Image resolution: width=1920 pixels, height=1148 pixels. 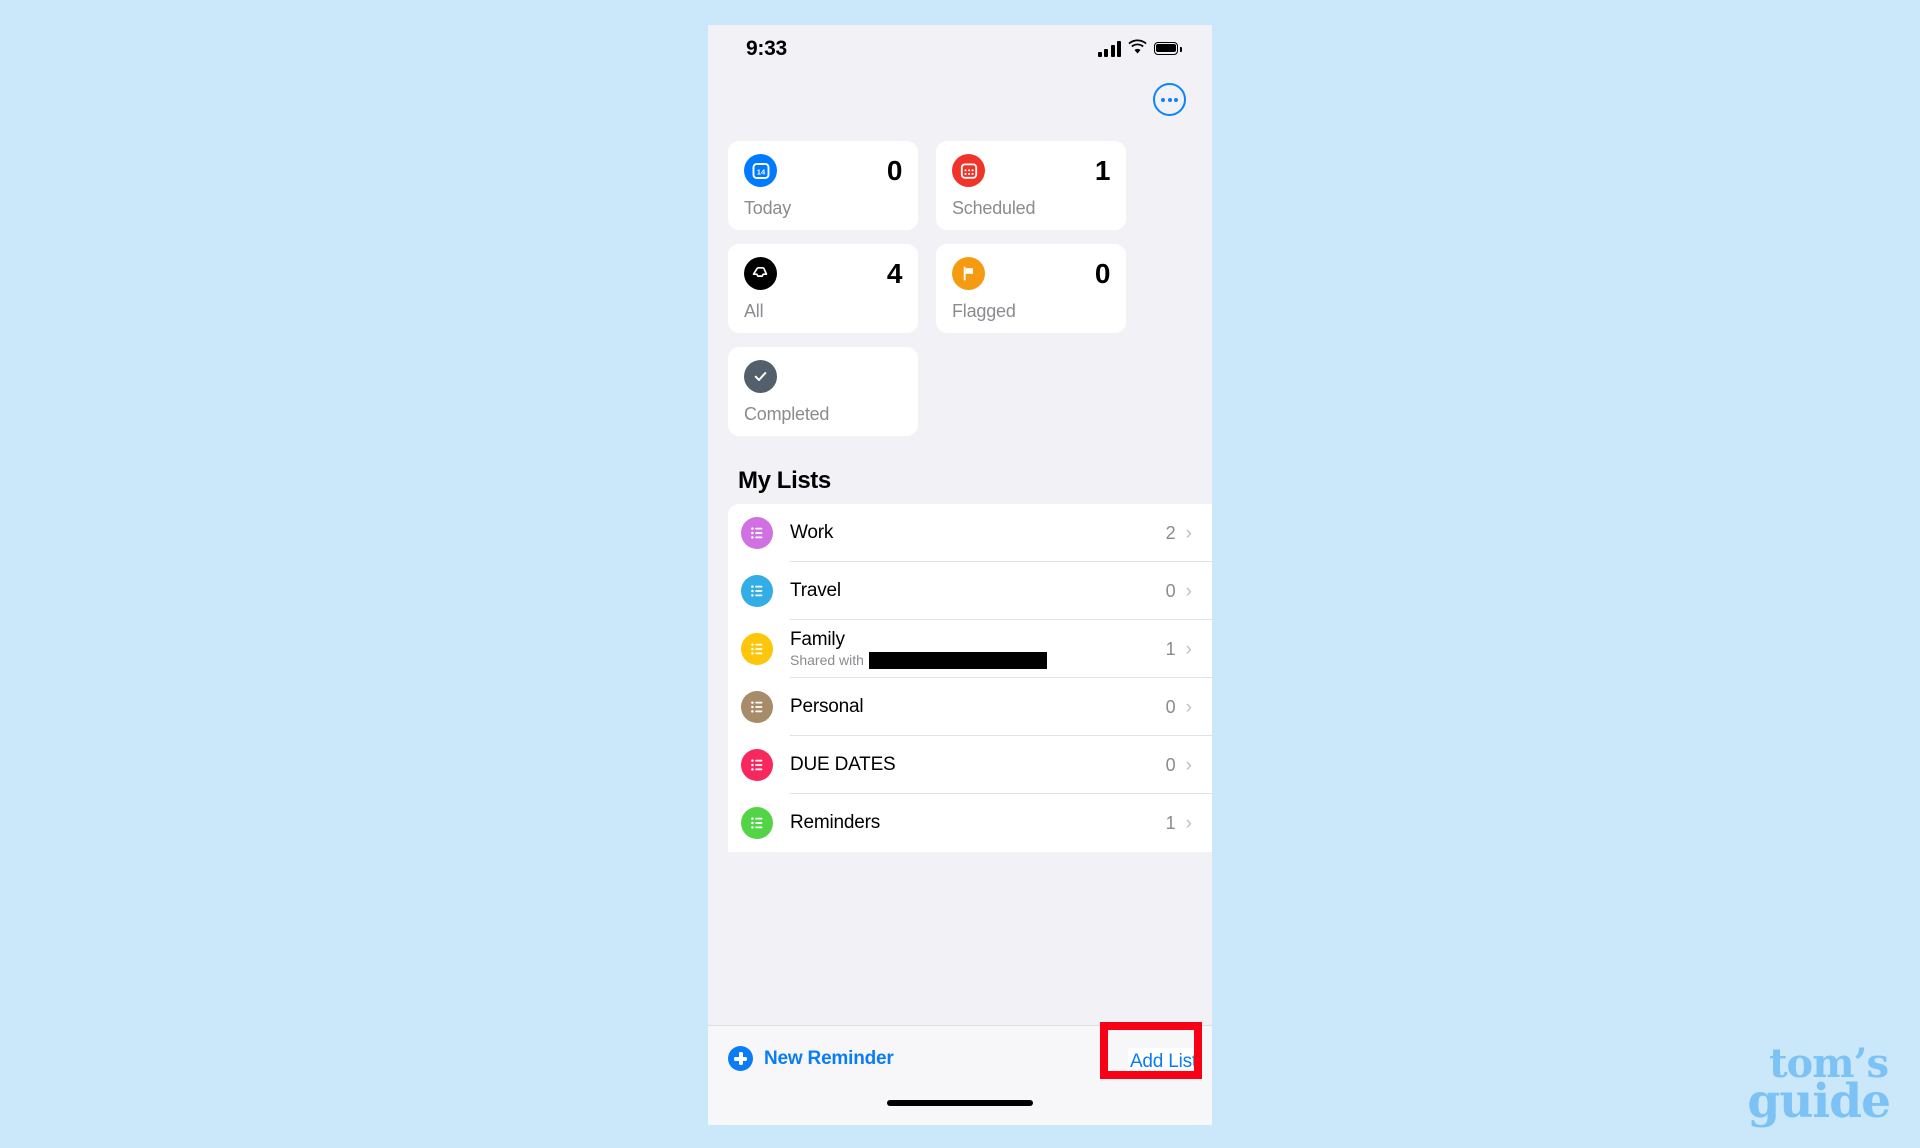 What do you see at coordinates (754, 311) in the screenshot?
I see `smart-card-label: All` at bounding box center [754, 311].